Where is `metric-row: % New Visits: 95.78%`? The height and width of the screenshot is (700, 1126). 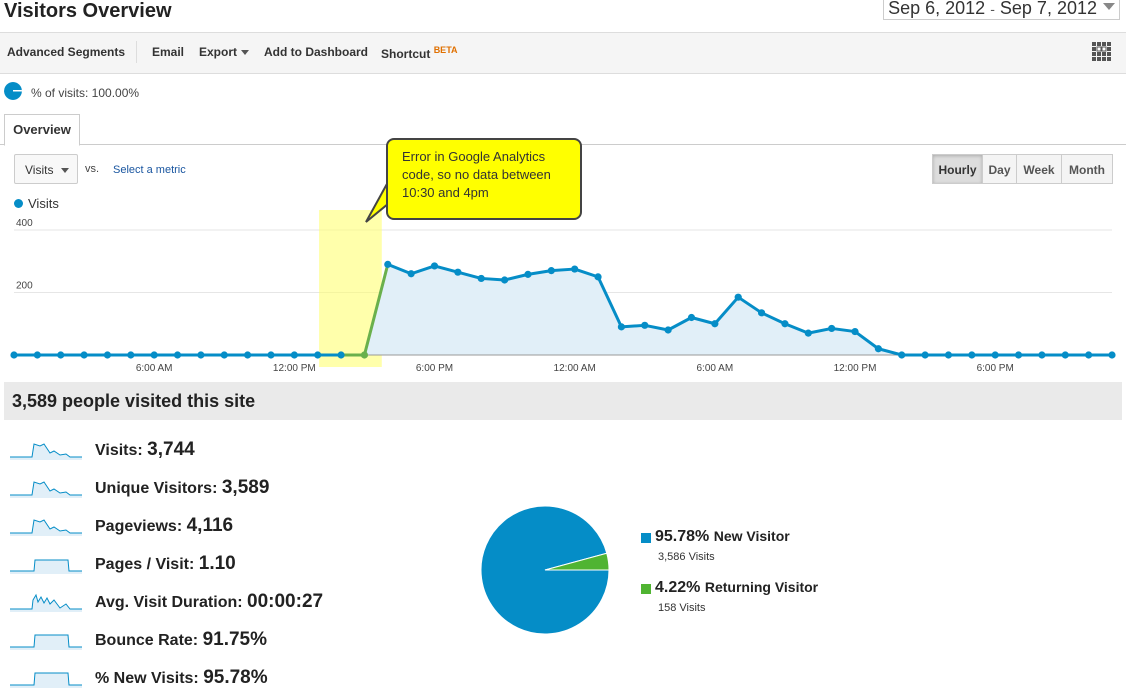 metric-row: % New Visits: 95.78% is located at coordinates (181, 678).